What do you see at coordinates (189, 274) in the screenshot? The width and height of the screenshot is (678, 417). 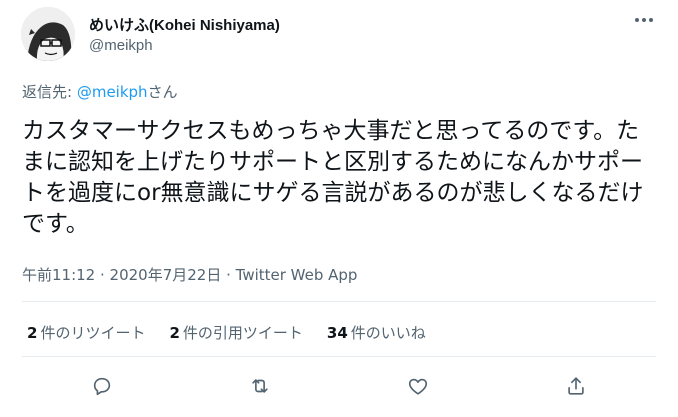 I see `tweet-meta: 午前11:12 · 2020年7月22日 · Twitter Web App` at bounding box center [189, 274].